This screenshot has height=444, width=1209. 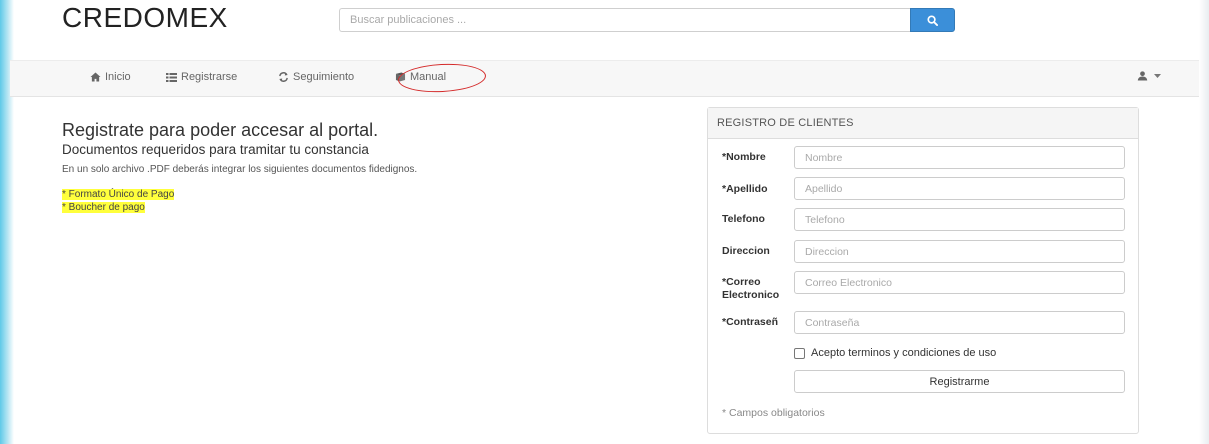 I want to click on password-field, so click(x=959, y=322).